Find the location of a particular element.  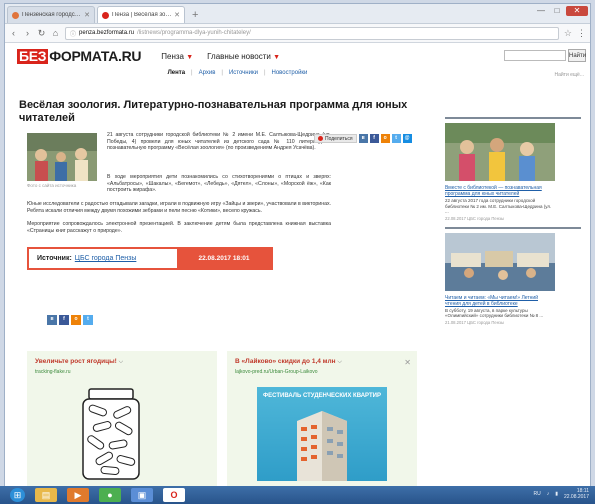

minimize-button: — is located at coordinates (541, 11).